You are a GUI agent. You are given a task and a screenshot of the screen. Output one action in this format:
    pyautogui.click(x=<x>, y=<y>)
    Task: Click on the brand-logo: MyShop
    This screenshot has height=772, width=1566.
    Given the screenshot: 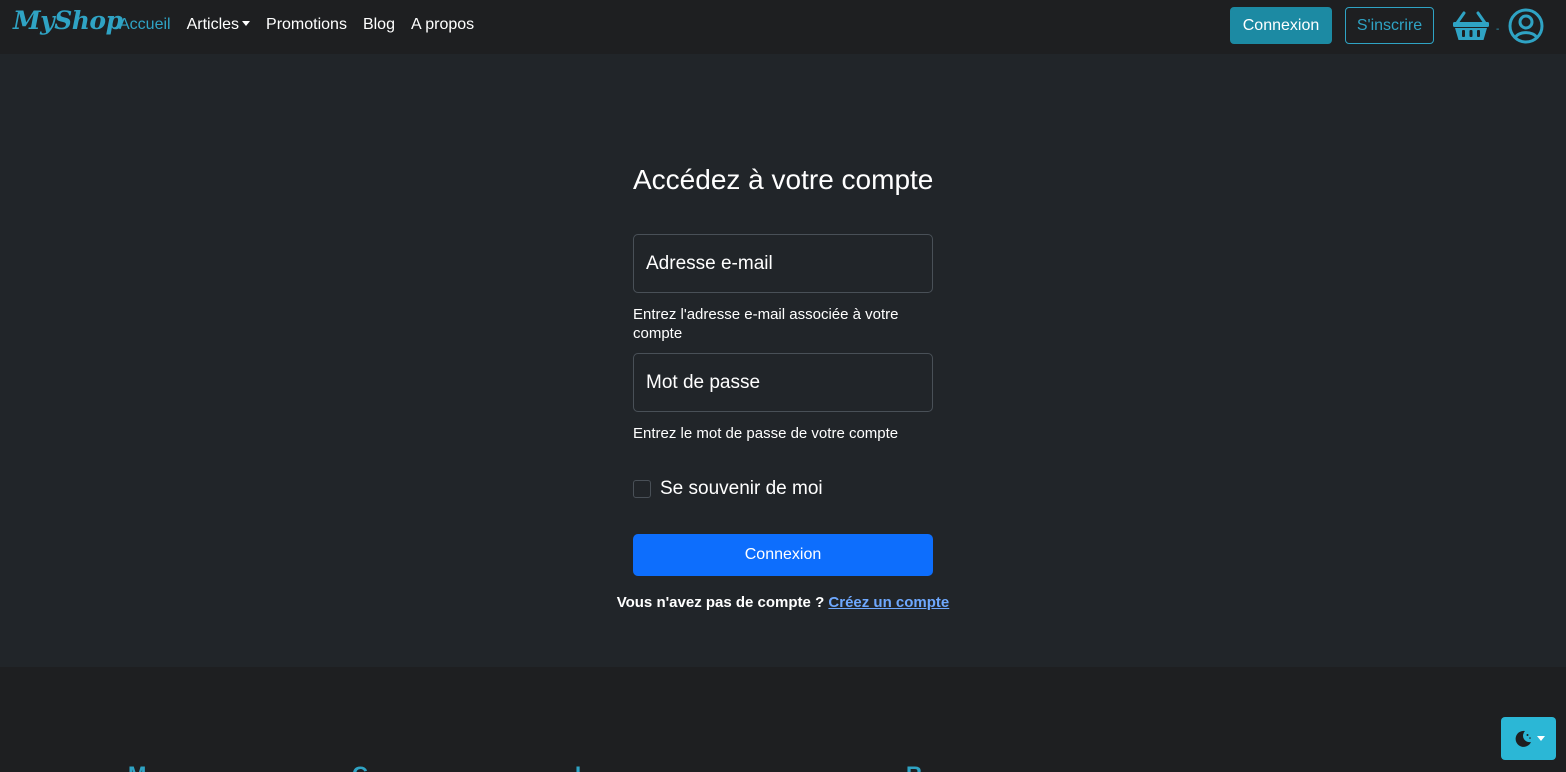 What is the action you would take?
    pyautogui.click(x=68, y=20)
    